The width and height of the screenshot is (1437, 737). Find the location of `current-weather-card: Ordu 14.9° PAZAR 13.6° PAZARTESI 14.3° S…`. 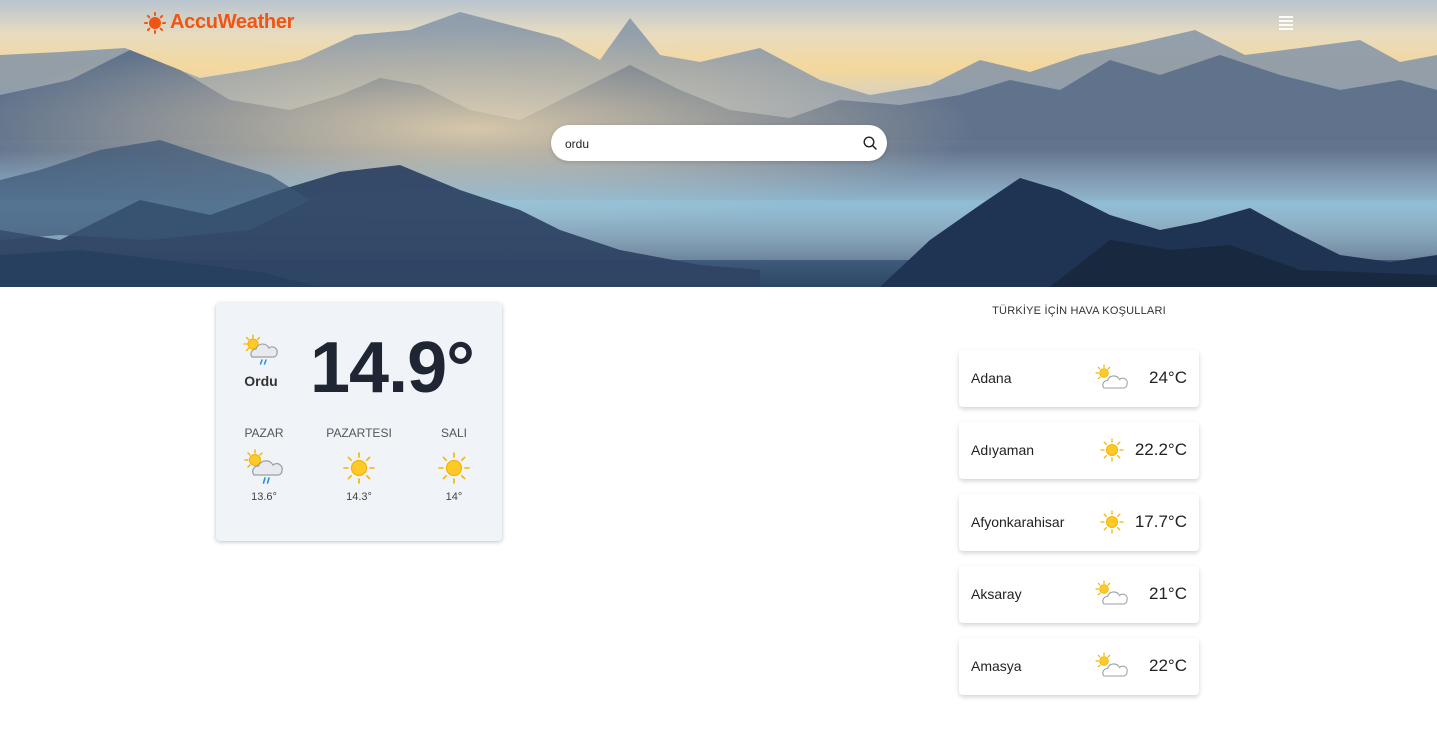

current-weather-card: Ordu 14.9° PAZAR 13.6° PAZARTESI 14.3° S… is located at coordinates (359, 422).